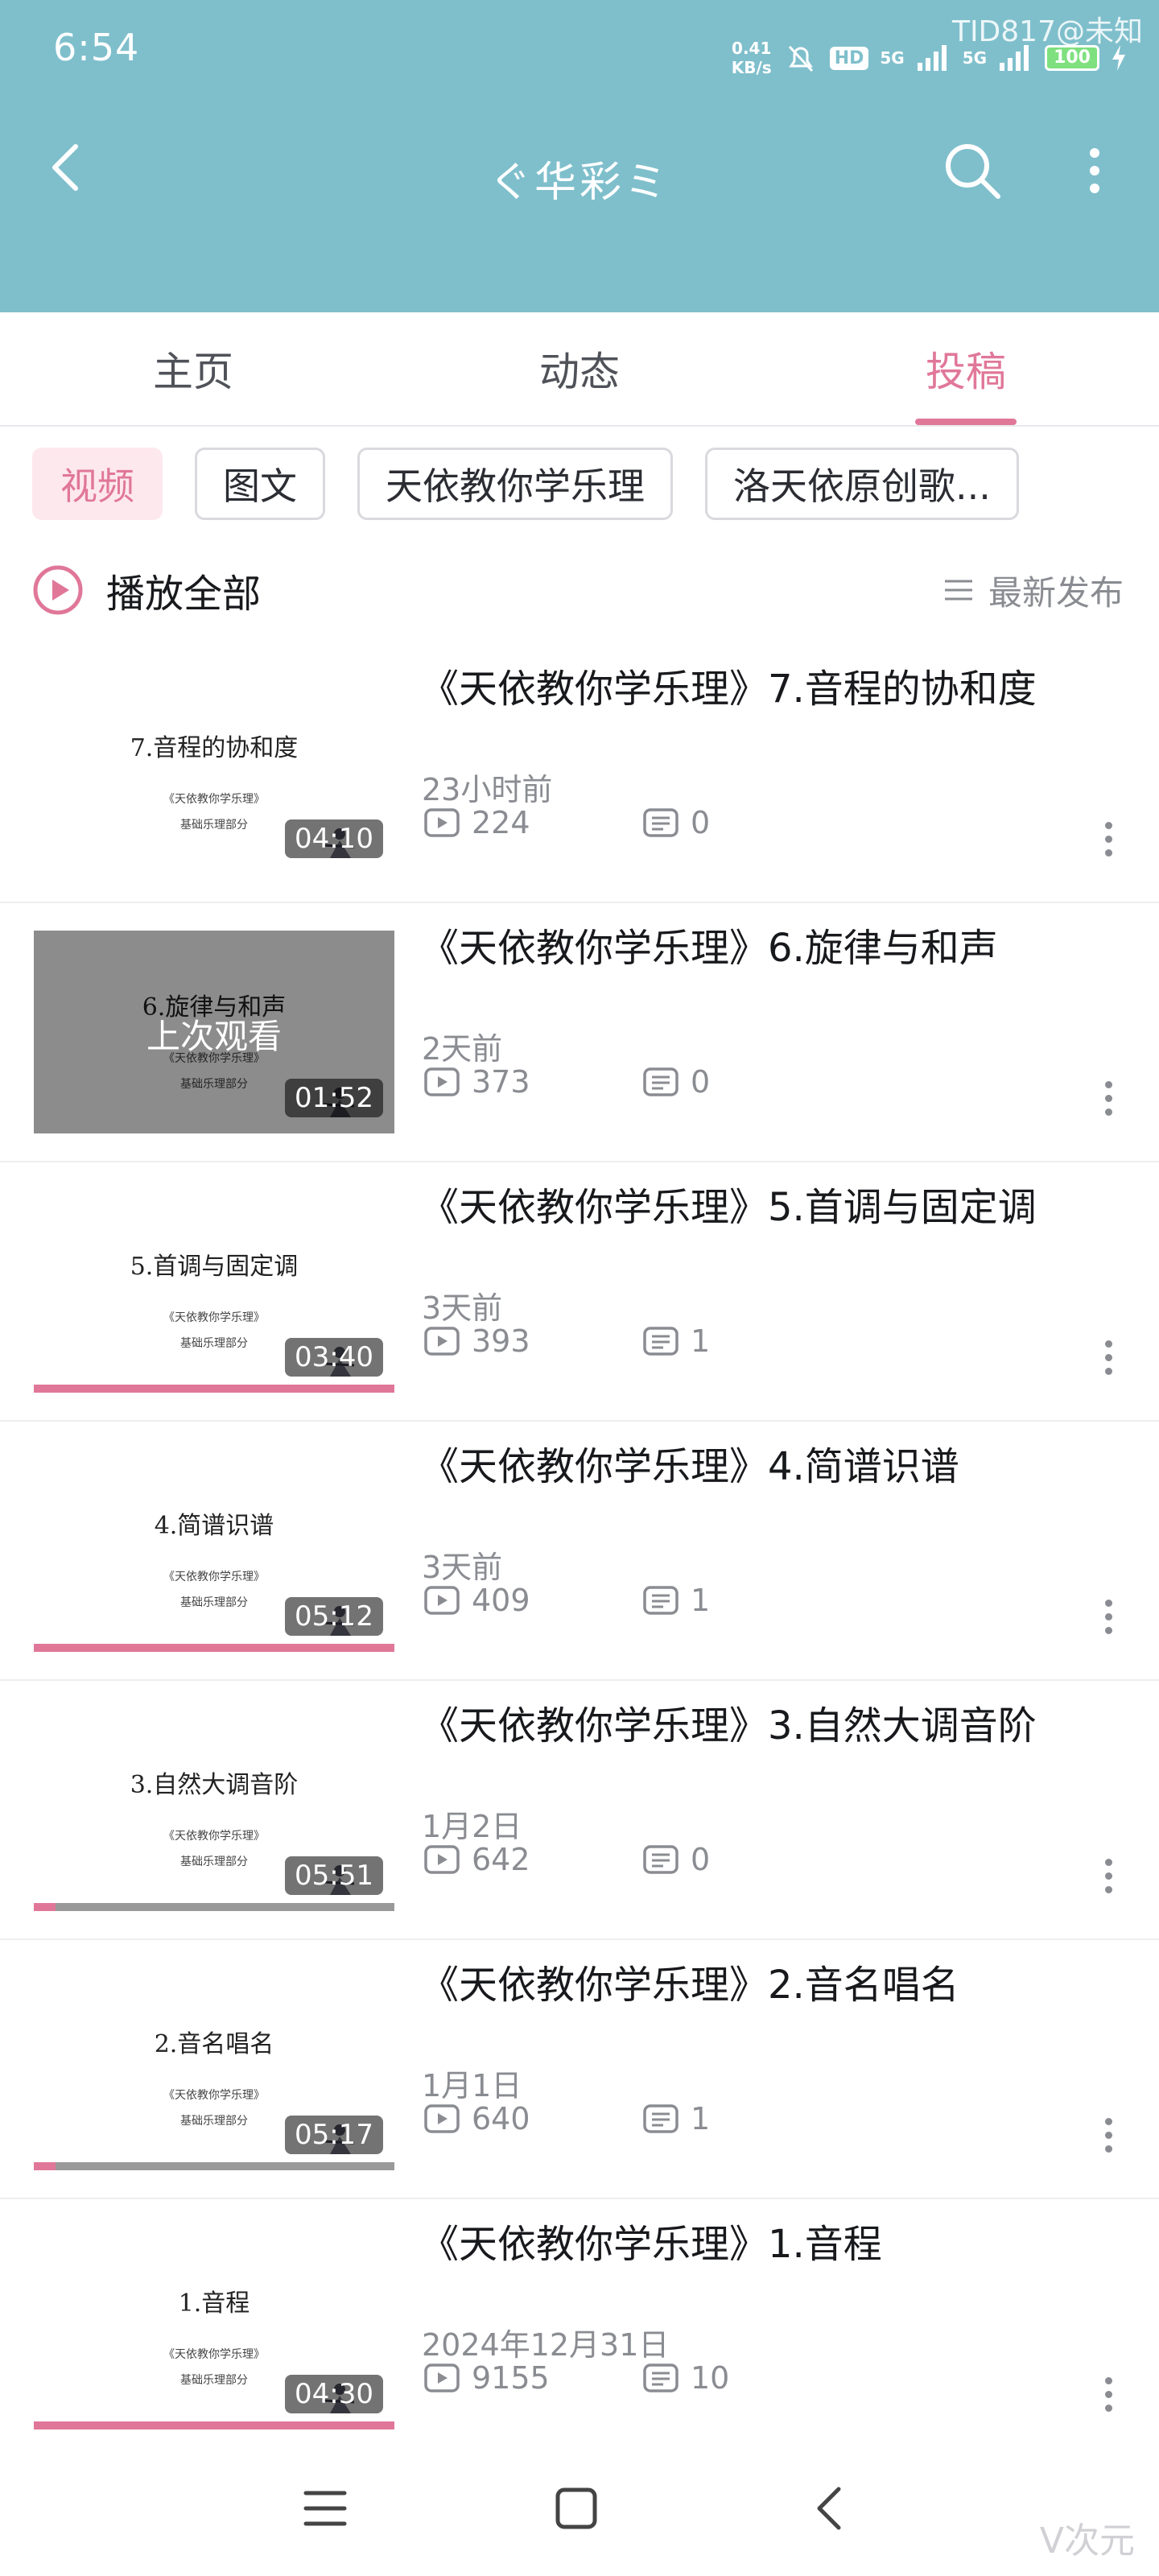  Describe the element at coordinates (97, 484) in the screenshot. I see `filter-chip-video: 视频` at that location.